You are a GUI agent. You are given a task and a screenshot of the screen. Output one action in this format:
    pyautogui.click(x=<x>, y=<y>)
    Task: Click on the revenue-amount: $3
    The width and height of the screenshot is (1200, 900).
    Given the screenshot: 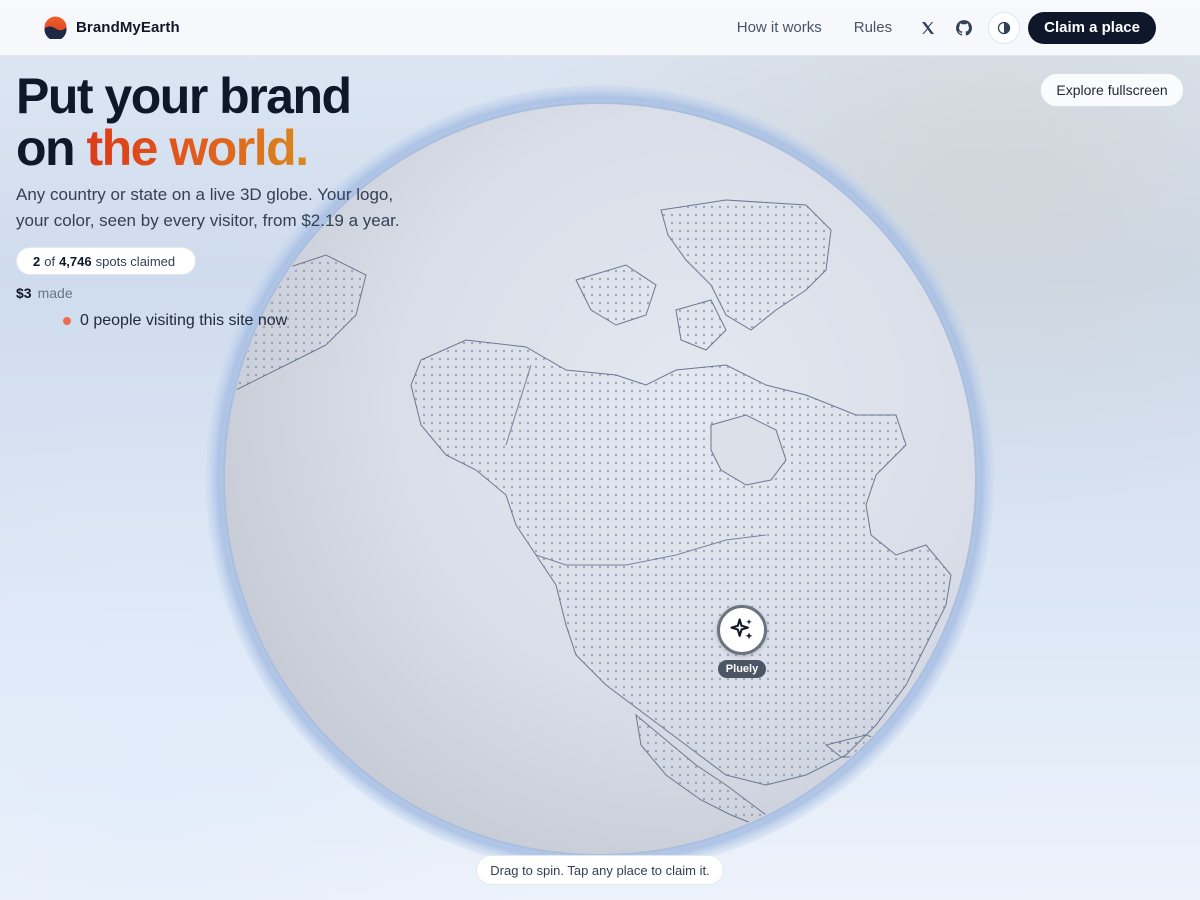 What is the action you would take?
    pyautogui.click(x=24, y=293)
    